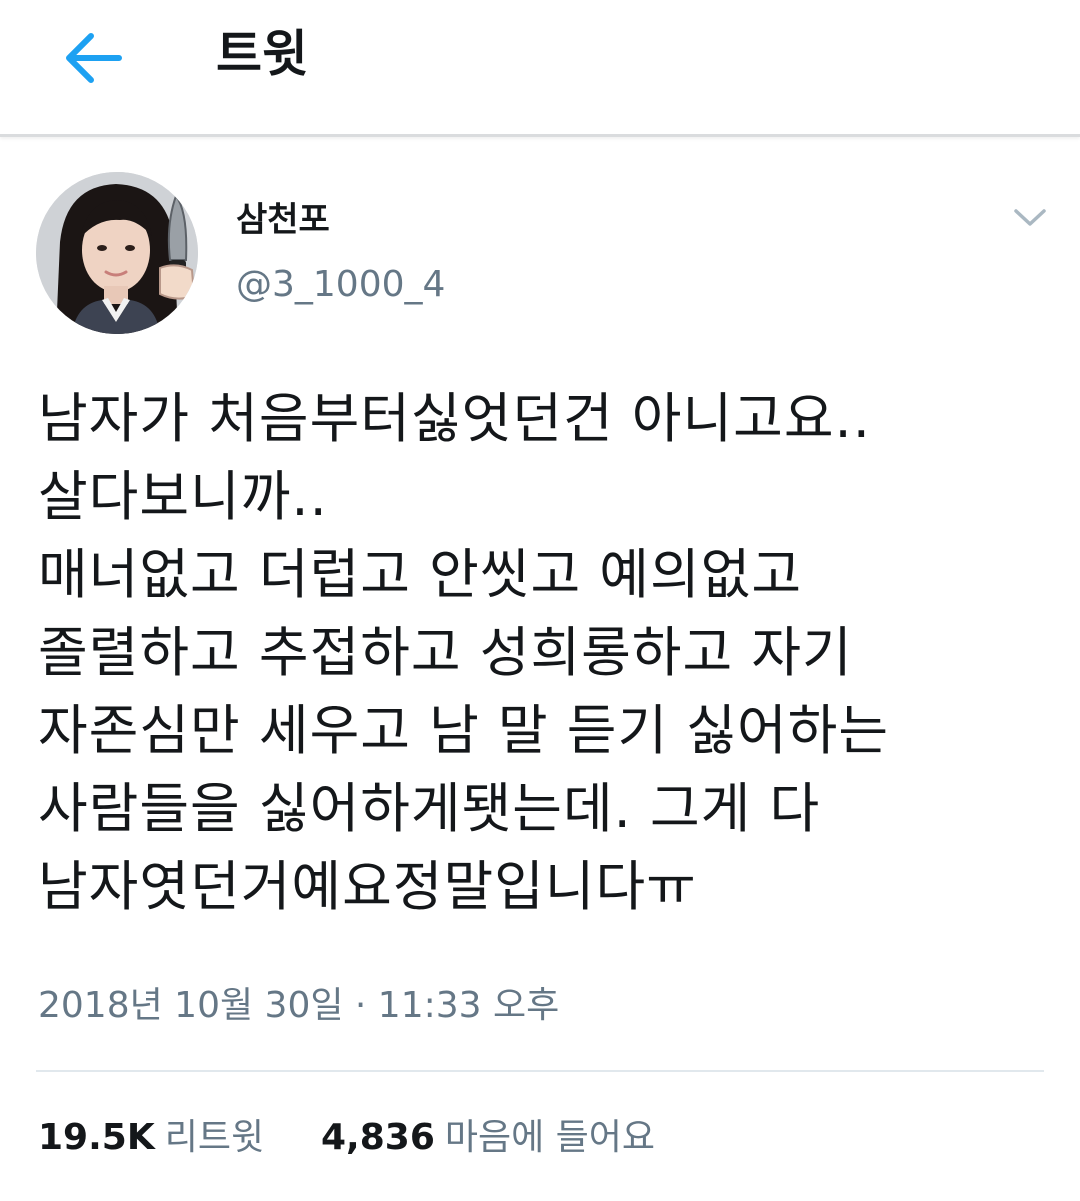 The image size is (1080, 1201). What do you see at coordinates (464, 730) in the screenshot?
I see `tweet-line: 자존심만 세우고 남 말 듣기 싫어하는` at bounding box center [464, 730].